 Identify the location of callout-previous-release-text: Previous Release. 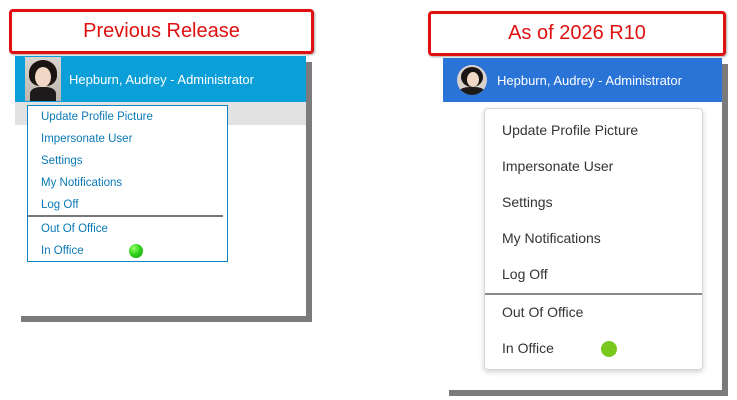
(161, 31).